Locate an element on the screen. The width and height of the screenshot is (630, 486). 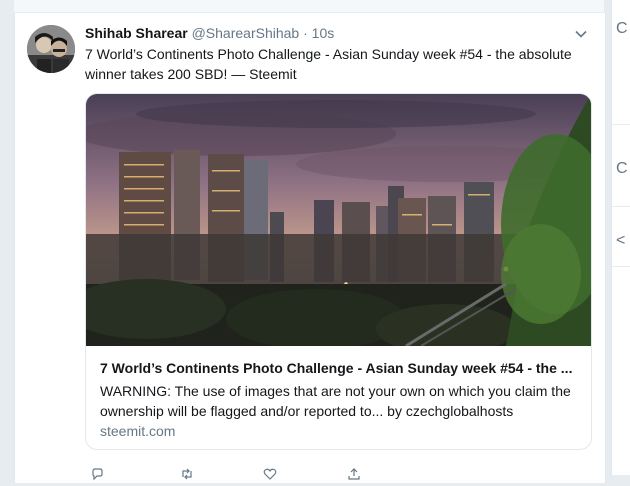
sidebar-fragment-1: C is located at coordinates (622, 28).